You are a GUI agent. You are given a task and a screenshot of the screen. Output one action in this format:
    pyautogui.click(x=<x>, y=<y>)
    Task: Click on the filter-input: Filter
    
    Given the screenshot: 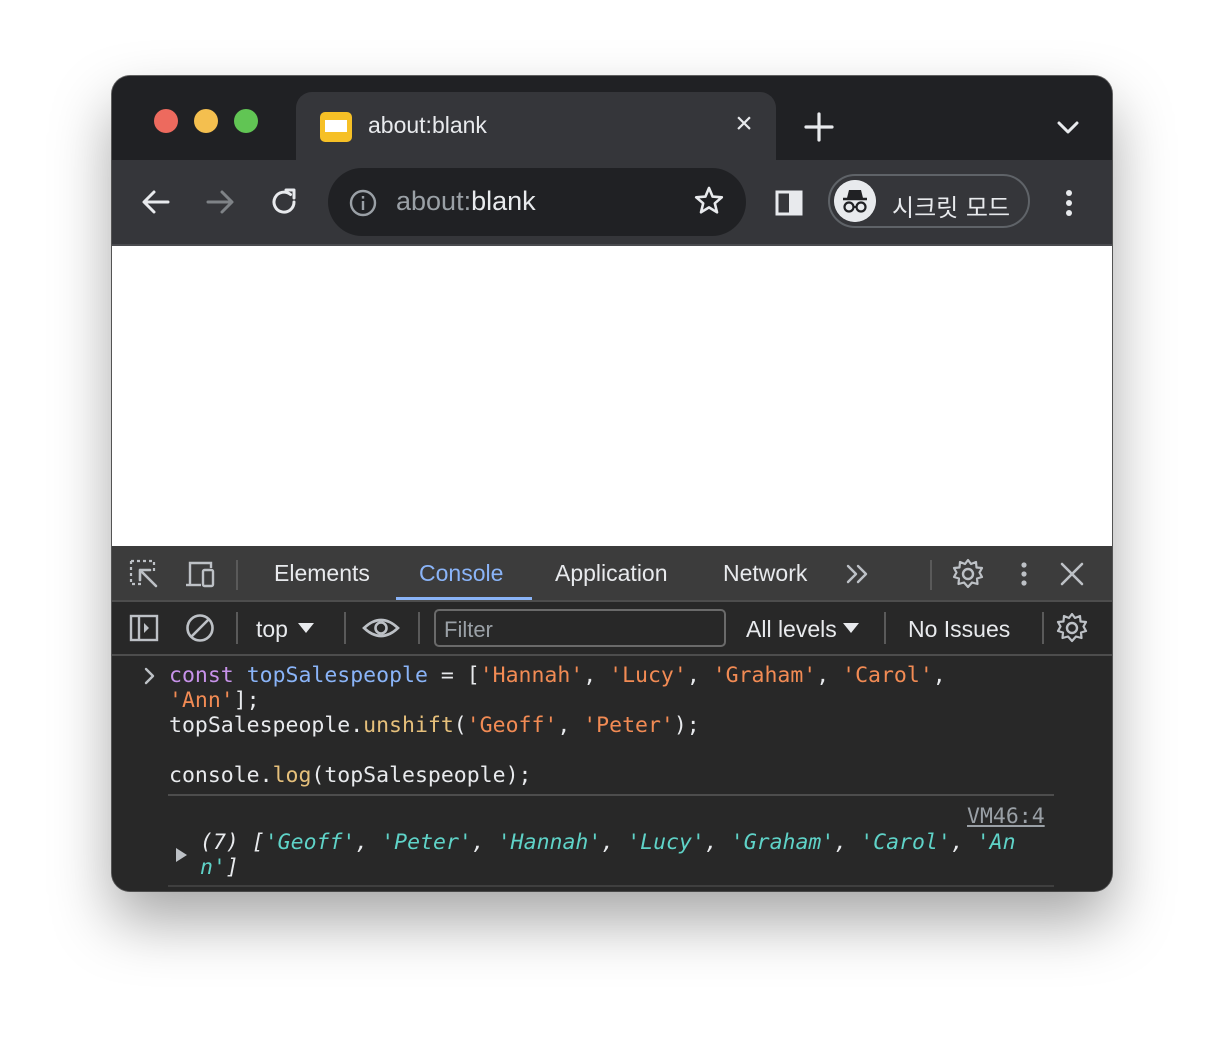 What is the action you would take?
    pyautogui.click(x=580, y=628)
    